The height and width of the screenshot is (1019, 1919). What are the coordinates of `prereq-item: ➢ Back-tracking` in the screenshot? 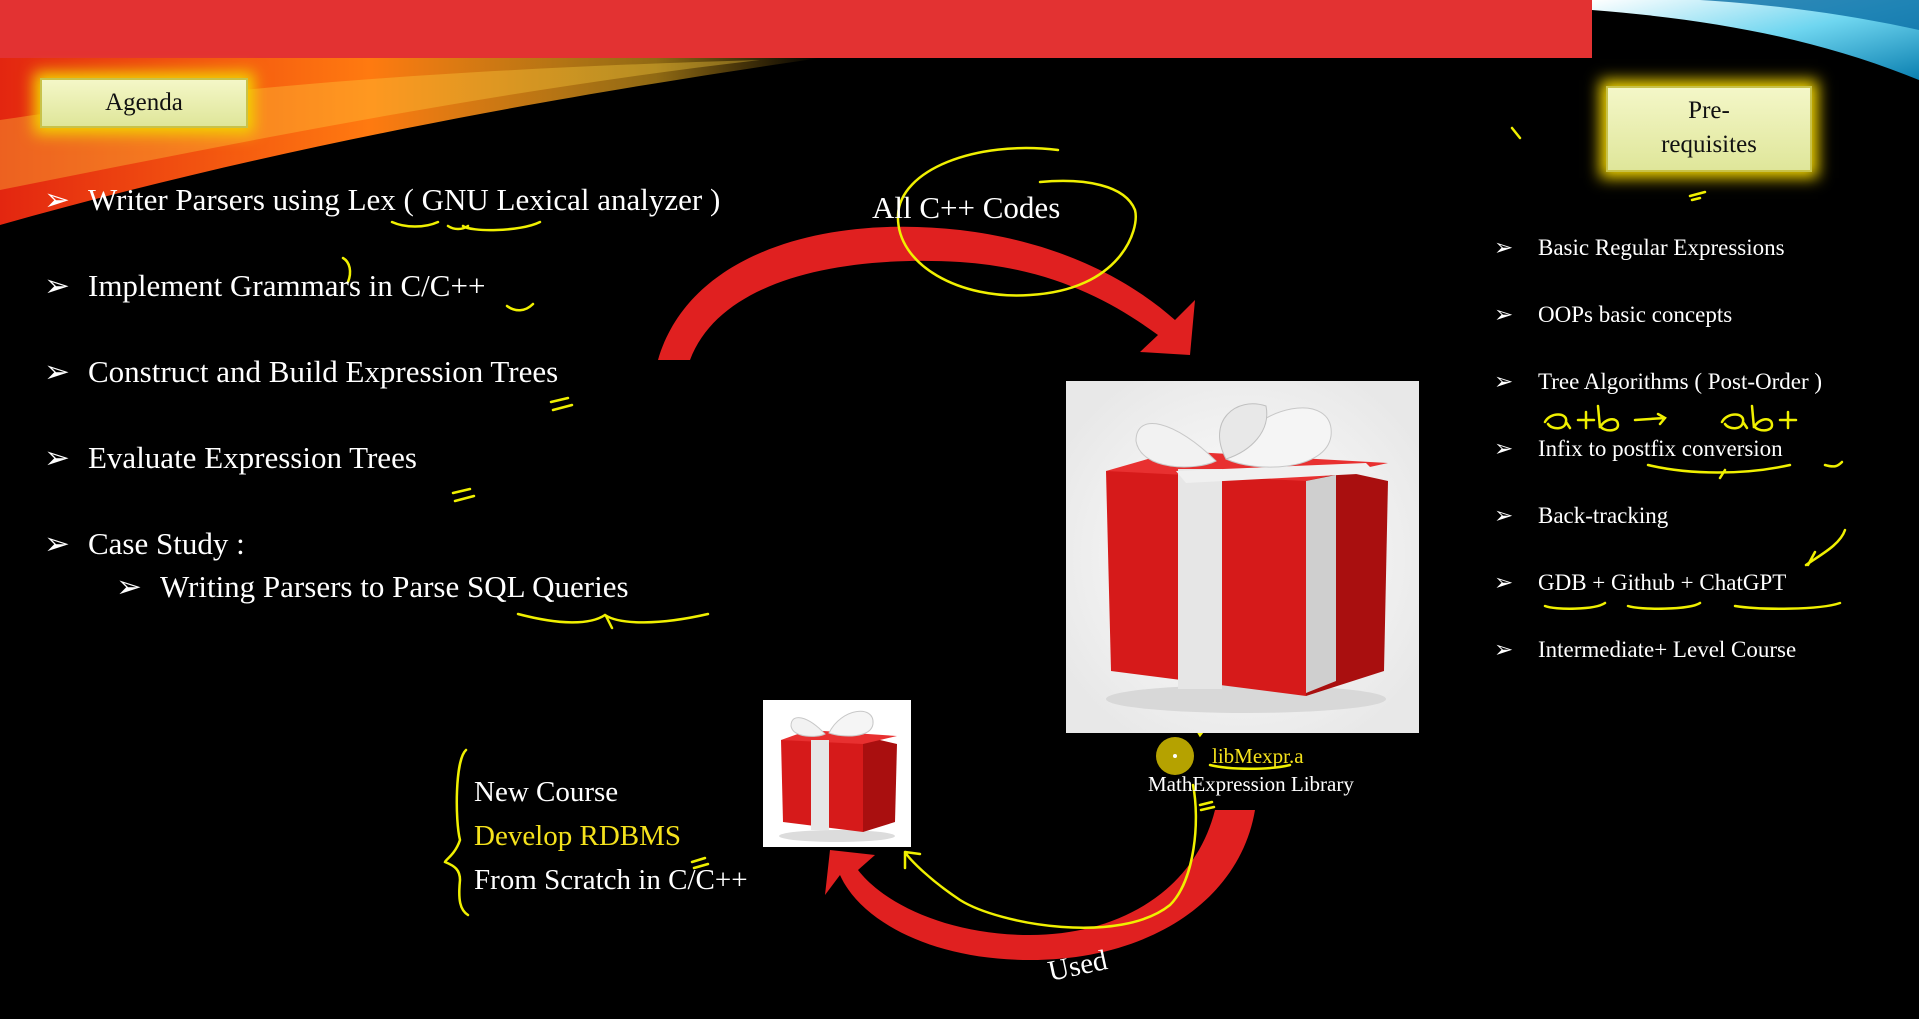 It's located at (1581, 516).